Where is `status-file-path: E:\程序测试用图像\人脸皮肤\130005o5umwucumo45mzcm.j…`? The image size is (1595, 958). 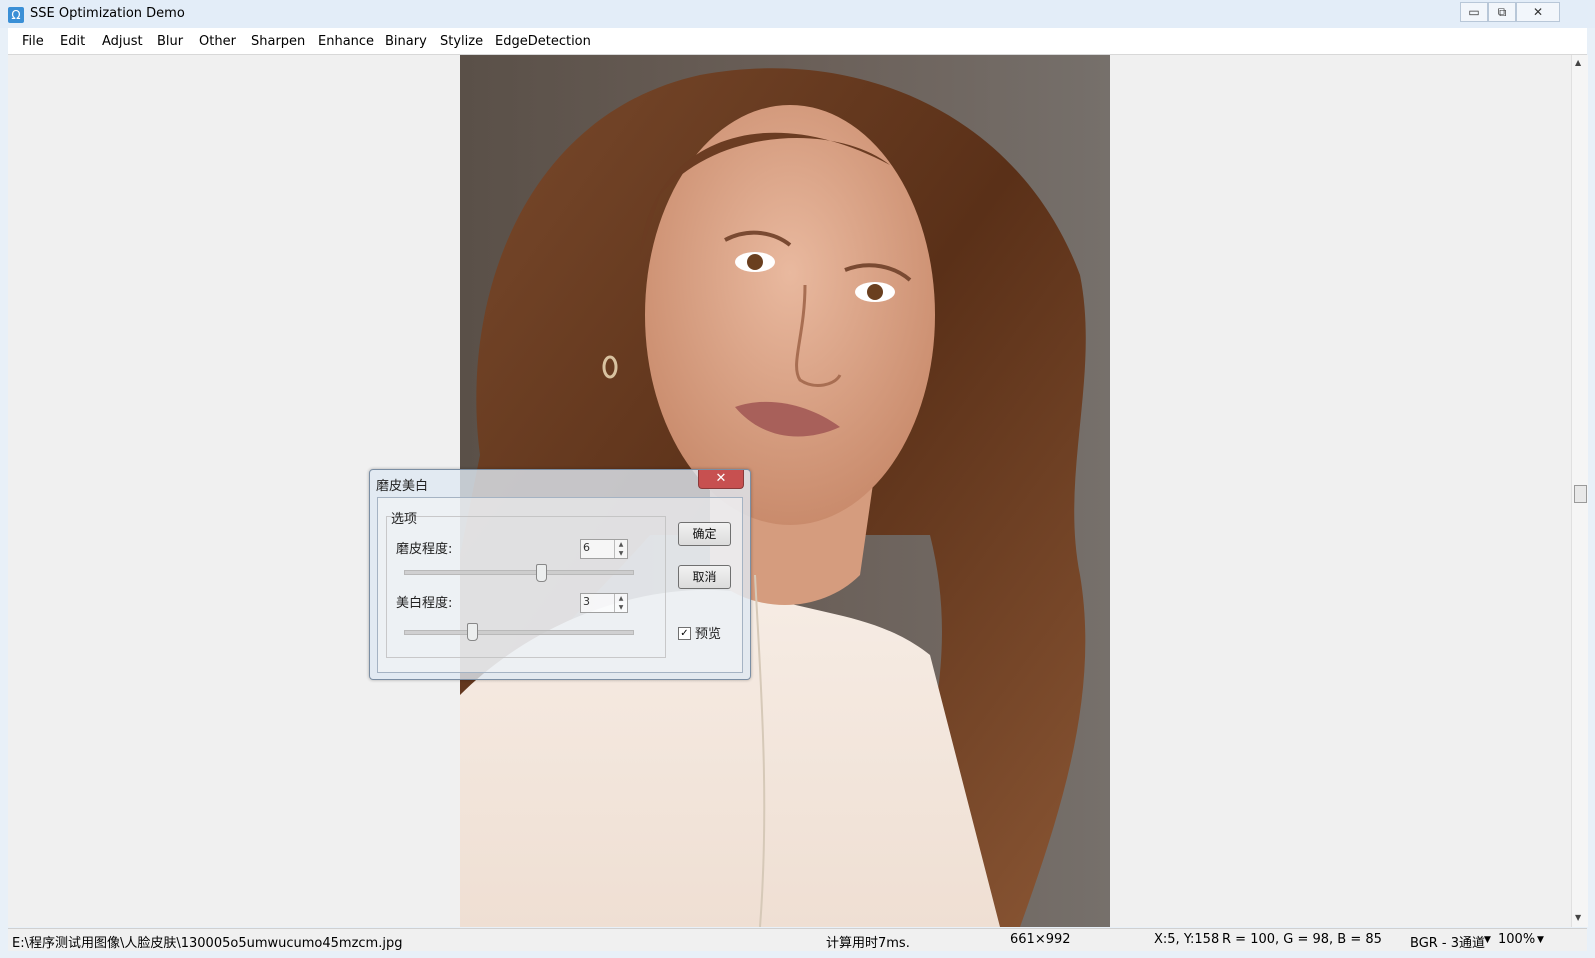 status-file-path: E:\程序测试用图像\人脸皮肤\130005o5umwucumo45mzcm.j… is located at coordinates (207, 943).